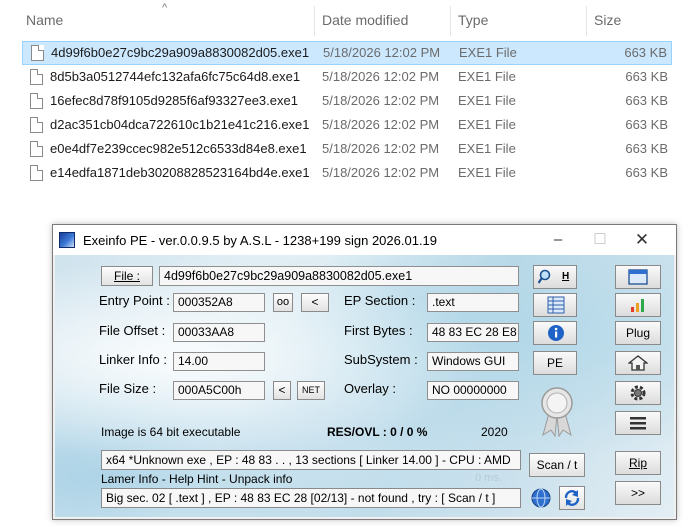 The width and height of the screenshot is (684, 526). What do you see at coordinates (544, 276) in the screenshot?
I see `magnifier-icon` at bounding box center [544, 276].